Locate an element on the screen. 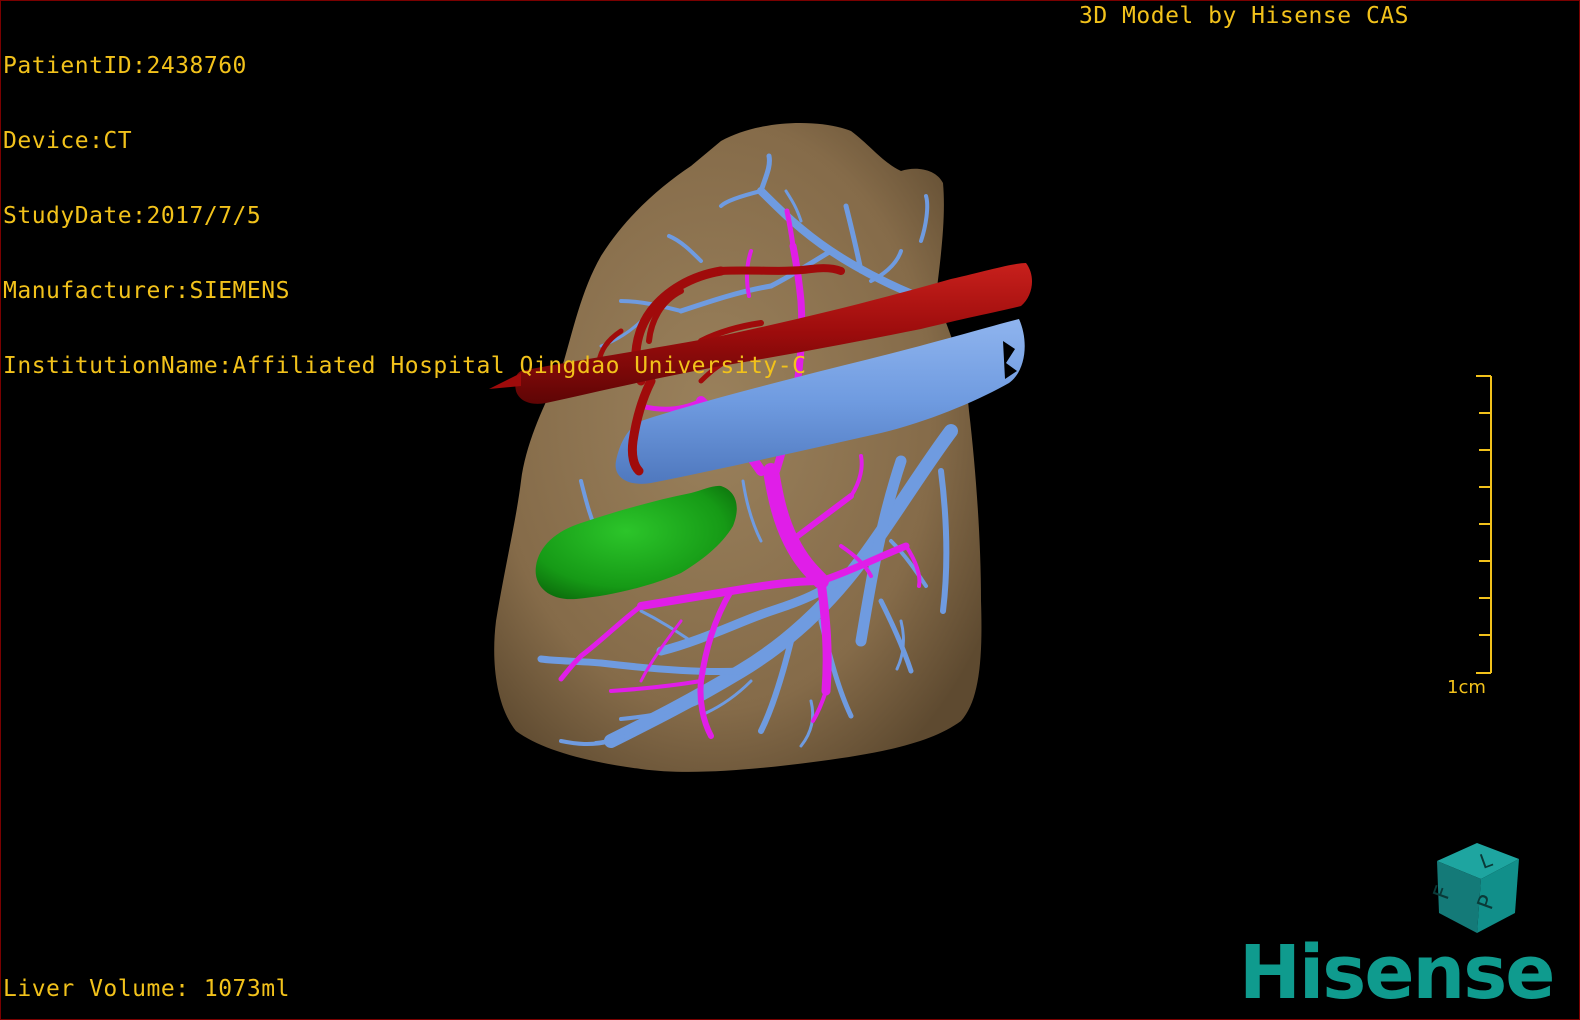  patient-id-label: PatientID:2438760 is located at coordinates (125, 66).